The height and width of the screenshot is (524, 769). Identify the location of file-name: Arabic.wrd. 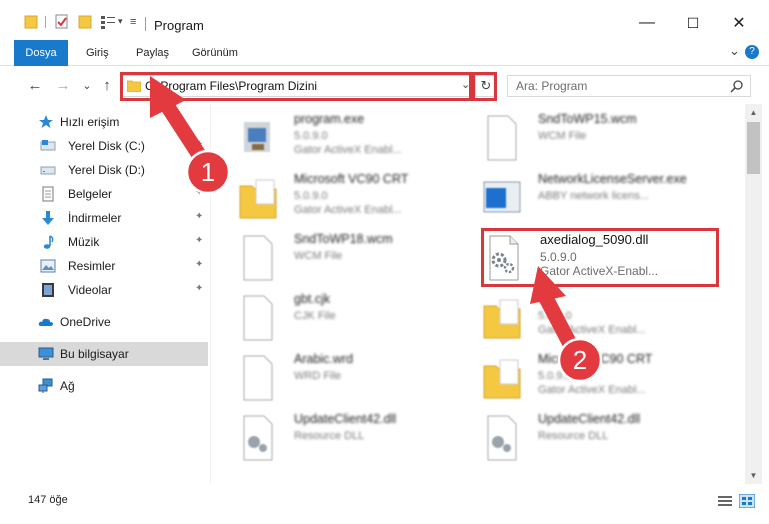
(324, 359).